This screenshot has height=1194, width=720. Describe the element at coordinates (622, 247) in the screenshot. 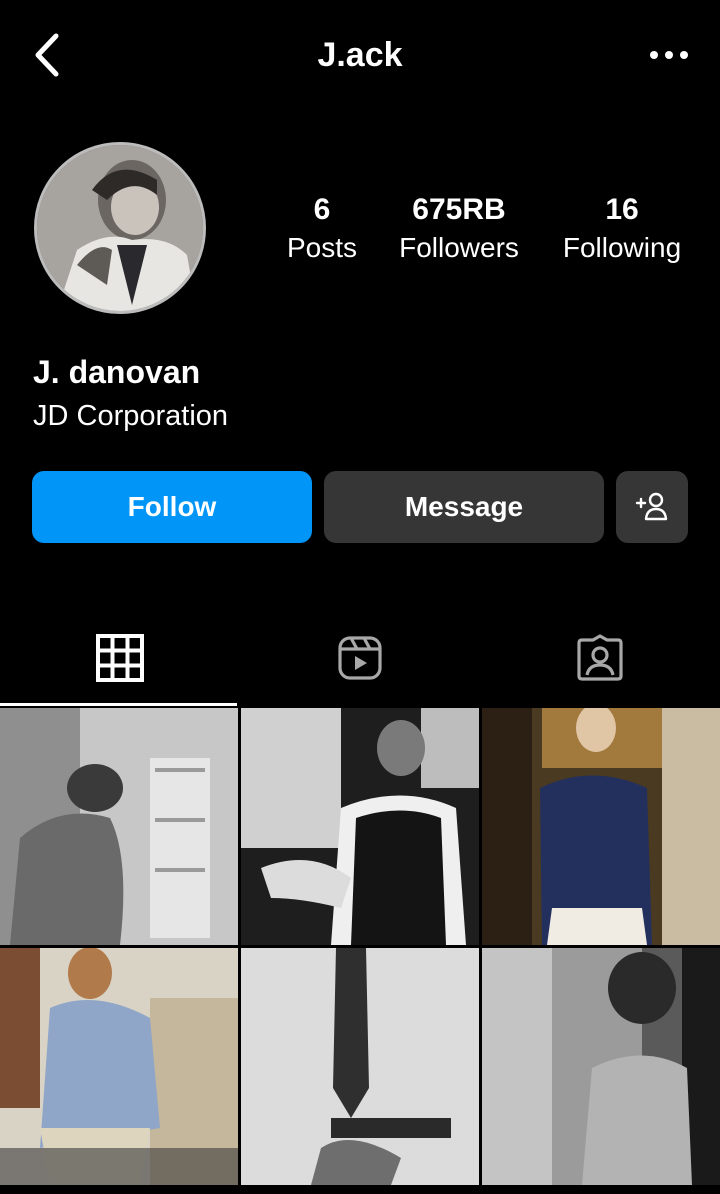

I see `stat-label: Following` at that location.